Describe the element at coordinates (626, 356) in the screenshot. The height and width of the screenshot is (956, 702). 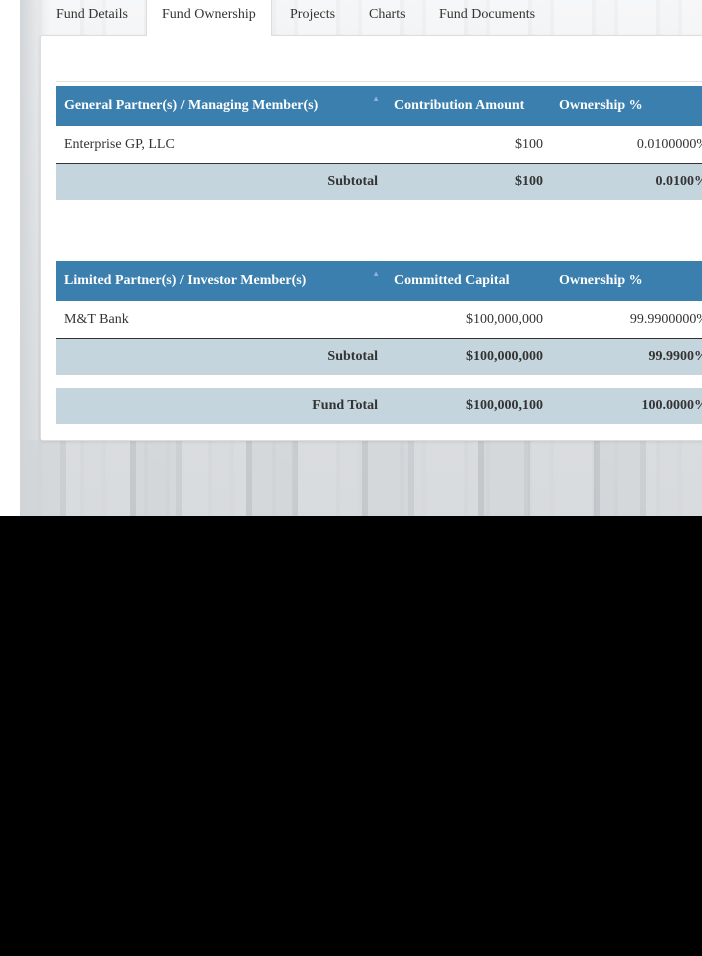
I see `subtotal-pct: 99.9900%` at that location.